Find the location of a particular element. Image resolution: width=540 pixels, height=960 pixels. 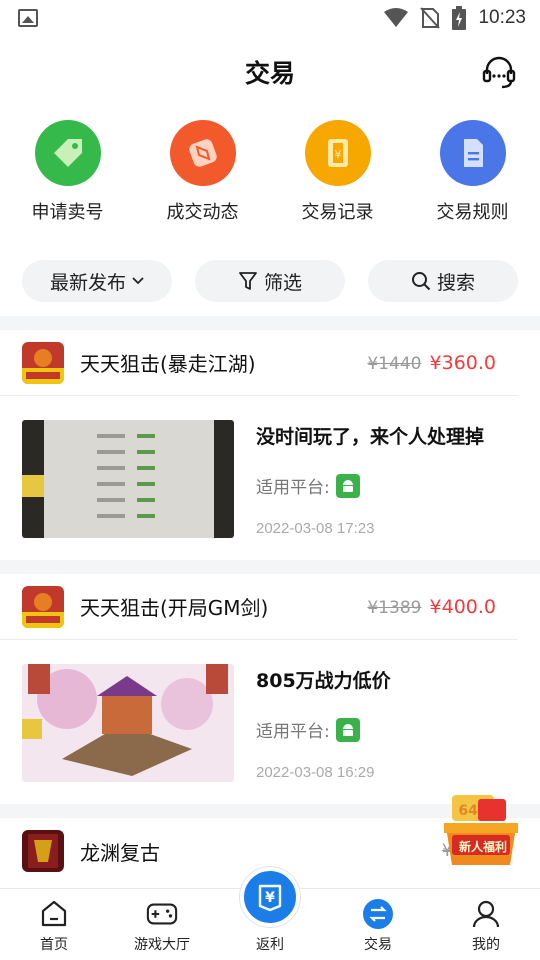

tab-home: 首页 is located at coordinates (54, 924).